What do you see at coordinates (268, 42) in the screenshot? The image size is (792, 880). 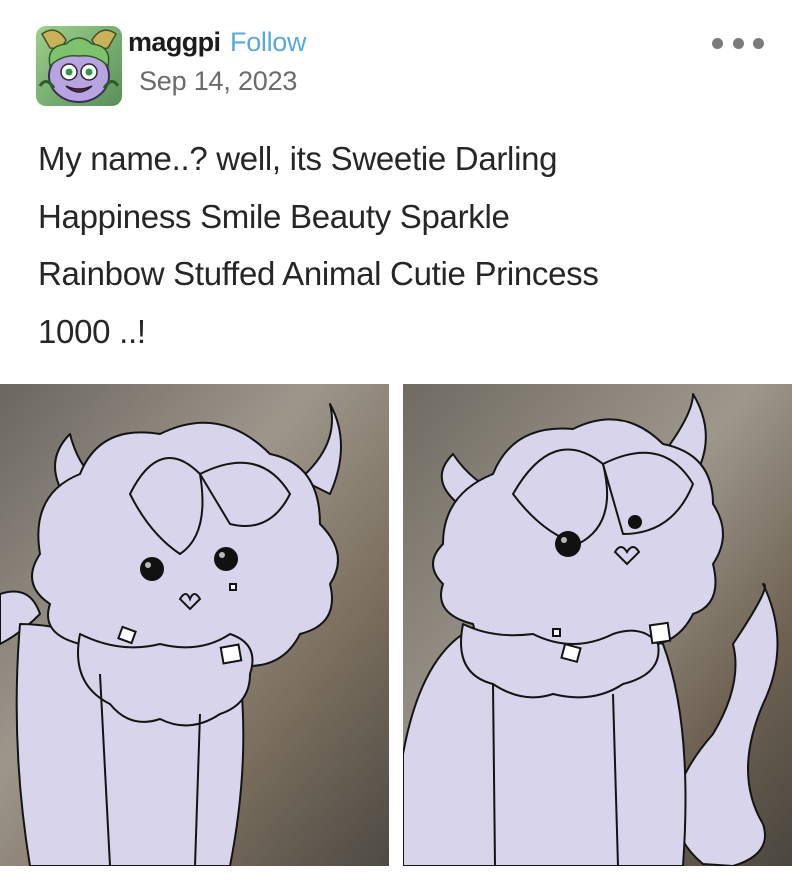 I see `follow-button: Follow` at bounding box center [268, 42].